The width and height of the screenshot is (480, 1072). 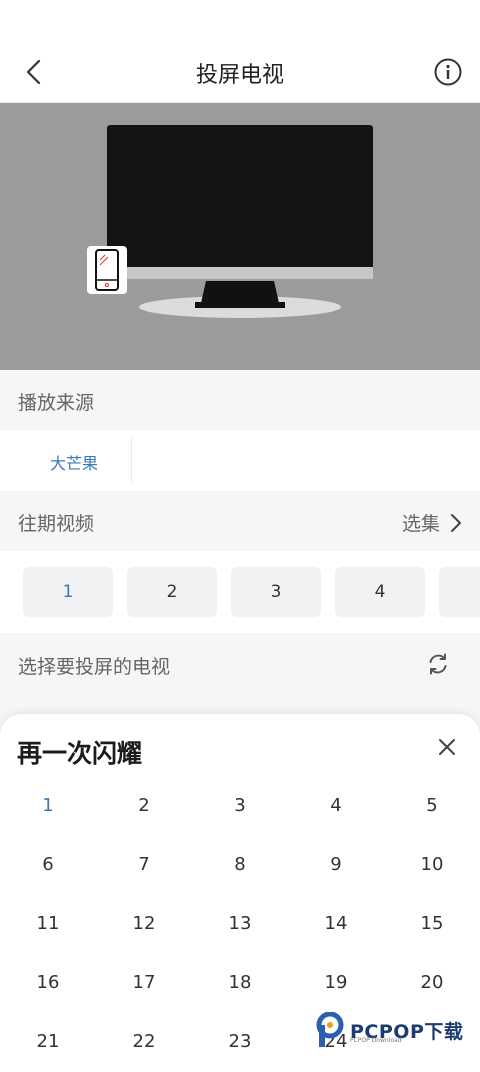 I want to click on sheet-episode-12: 12, so click(x=144, y=923).